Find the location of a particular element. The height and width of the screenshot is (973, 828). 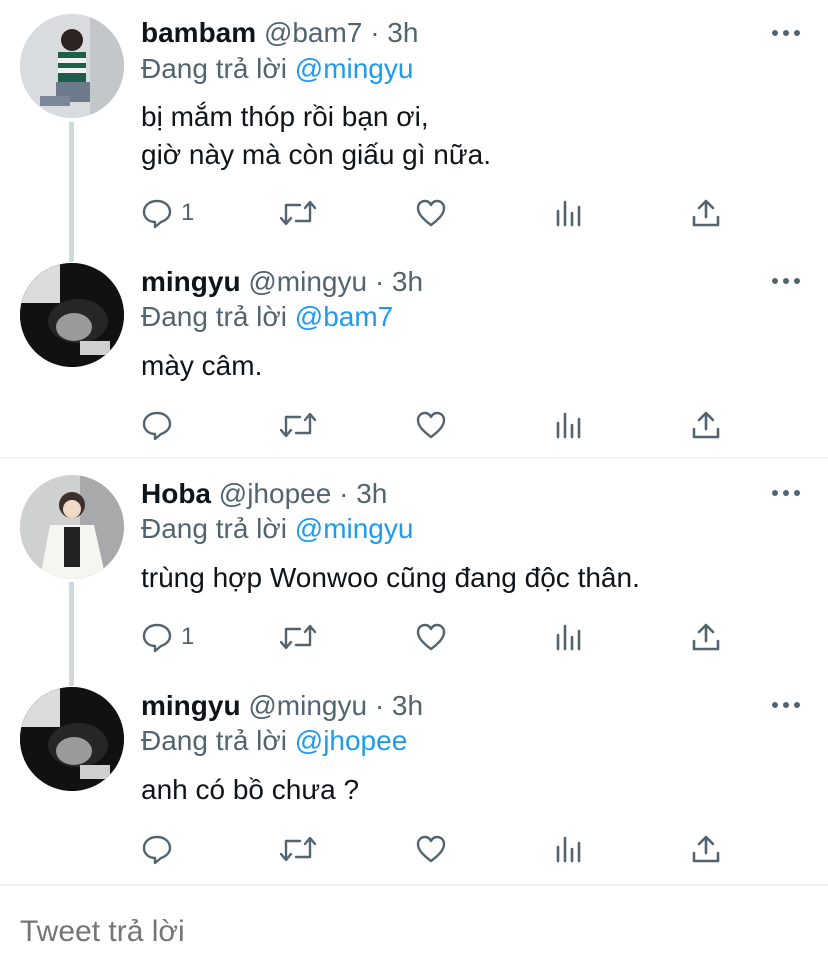

tweet-text: mày câm. is located at coordinates (202, 365).